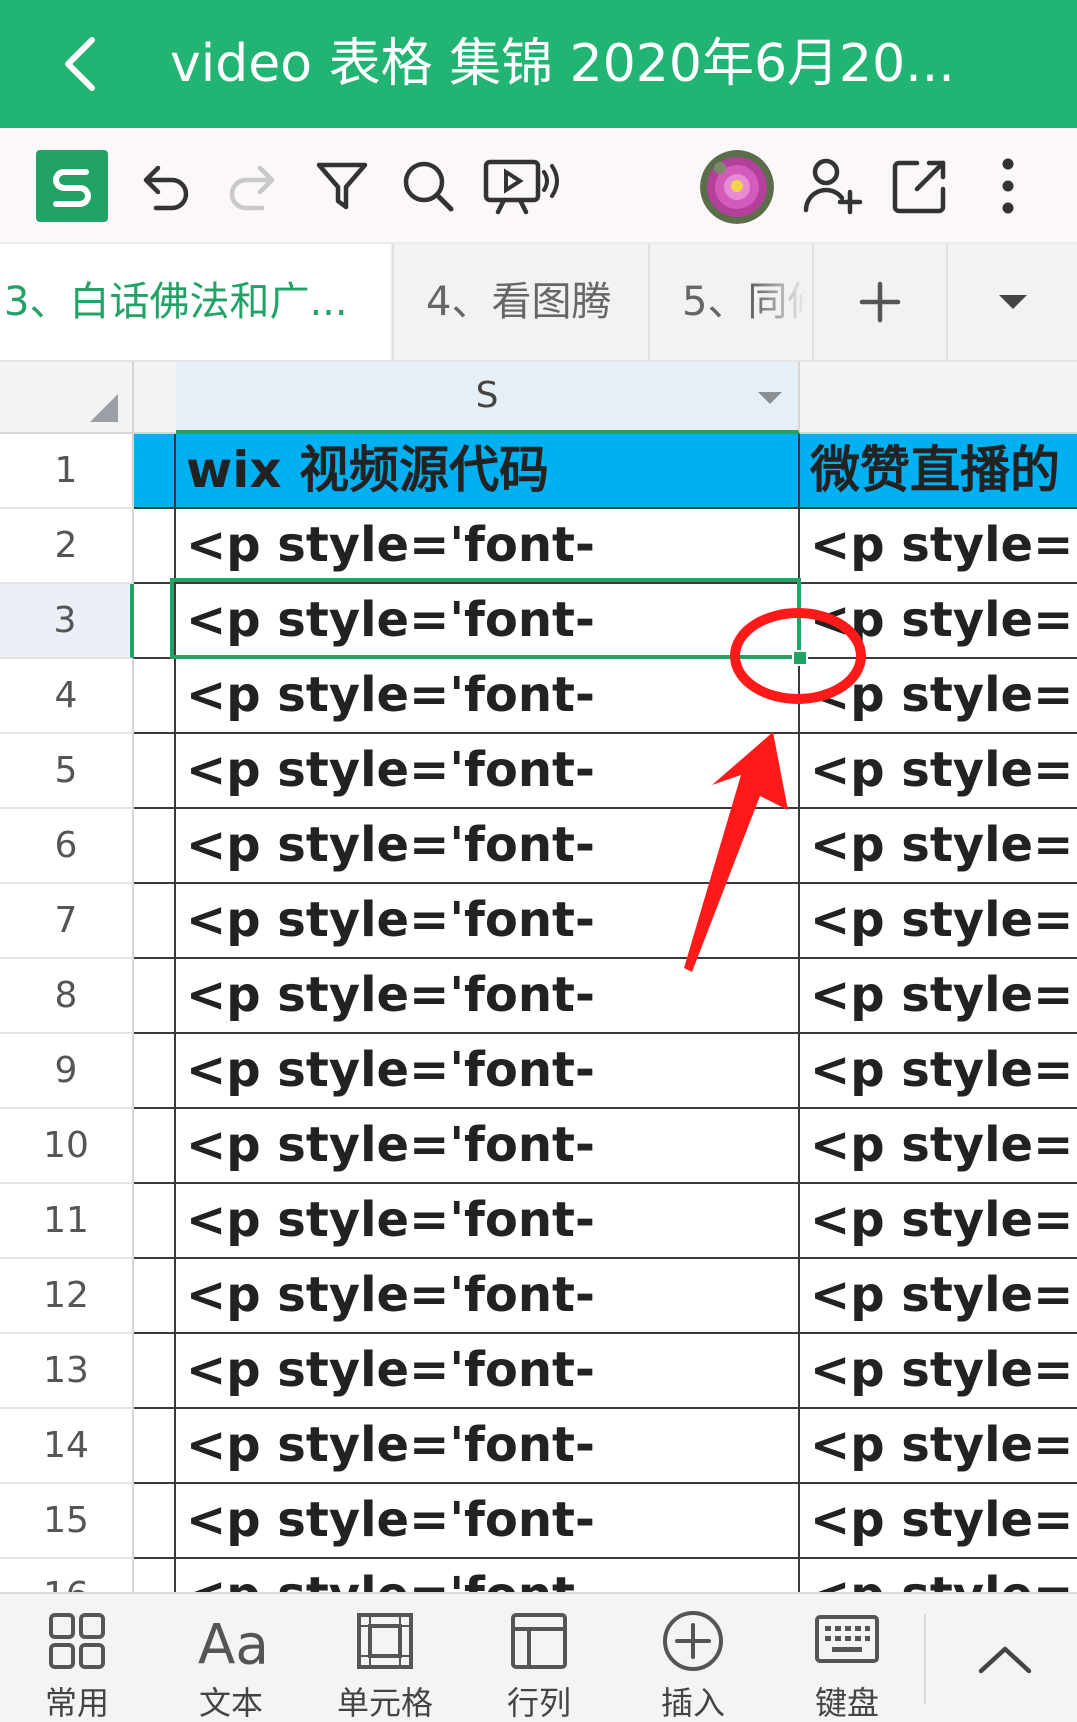 The width and height of the screenshot is (1077, 1722). I want to click on row-number: 2, so click(67, 546).